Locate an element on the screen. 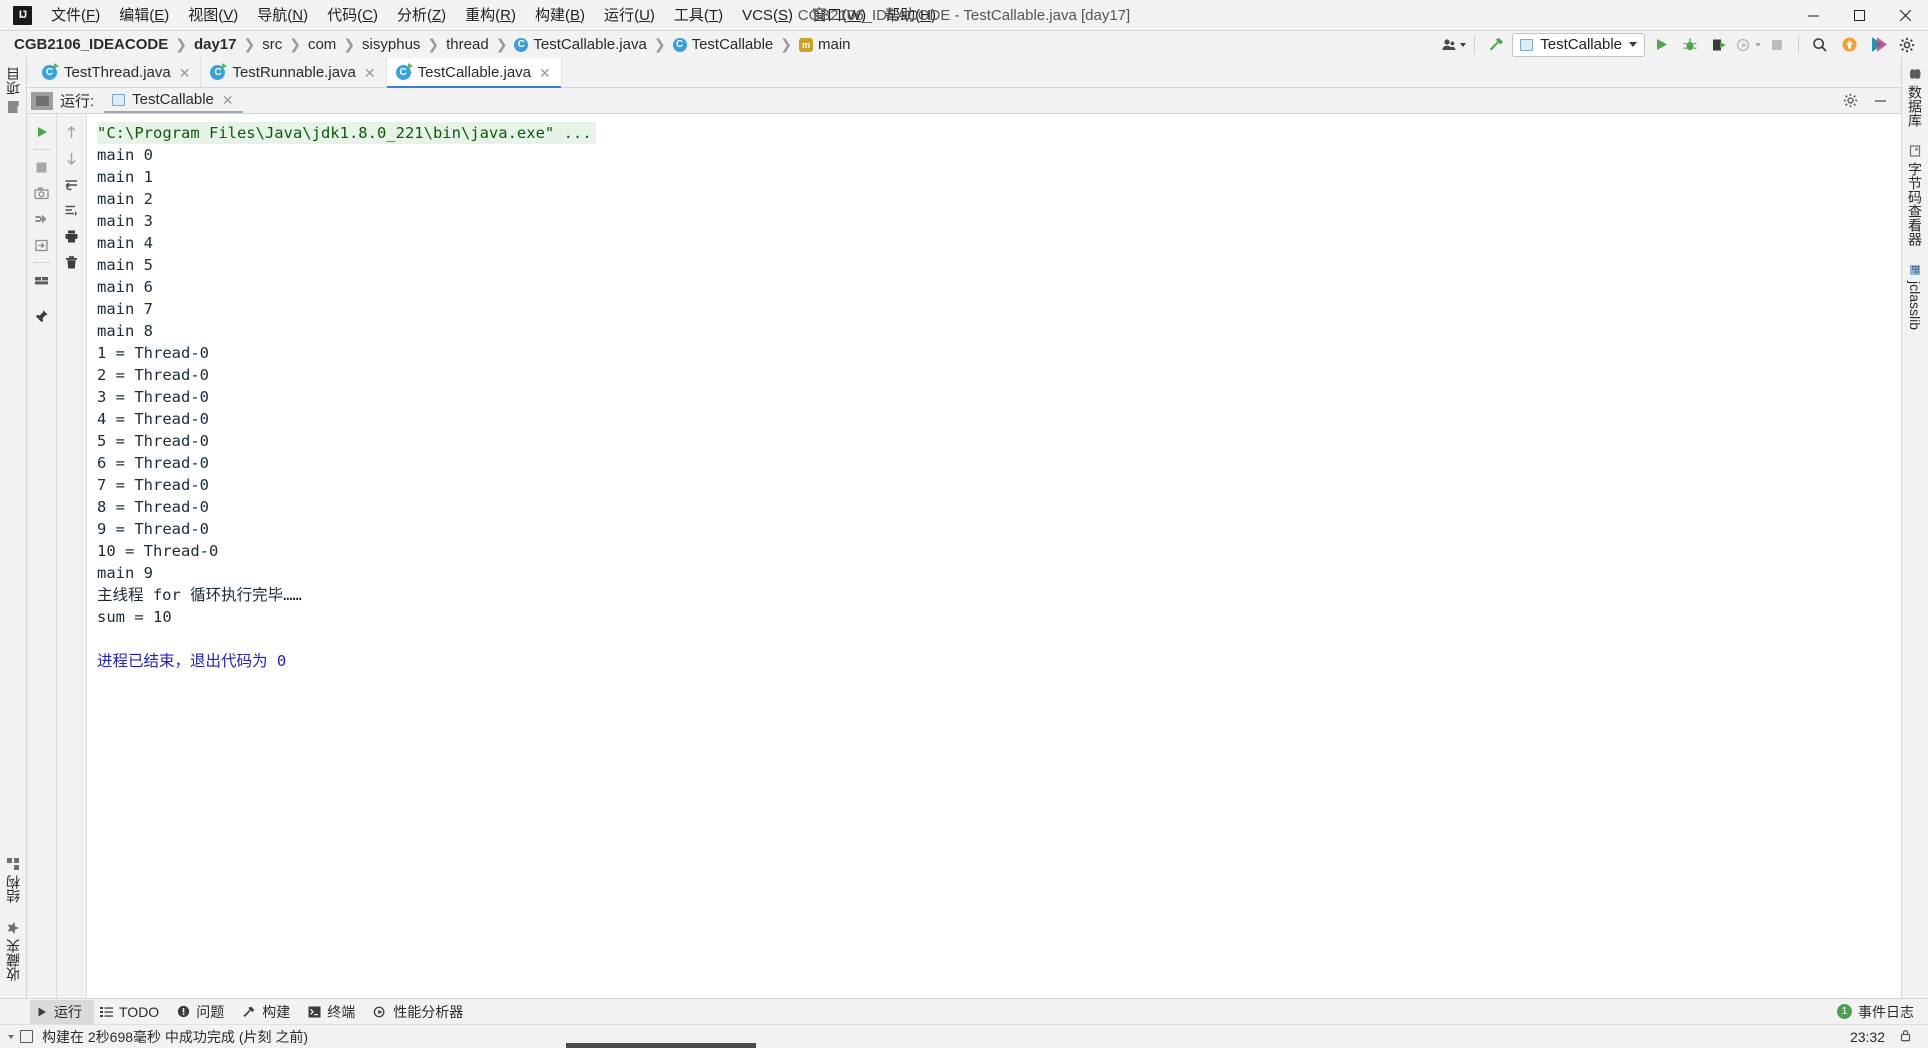  status-item-profiler: 性能分析器 is located at coordinates (421, 1012).